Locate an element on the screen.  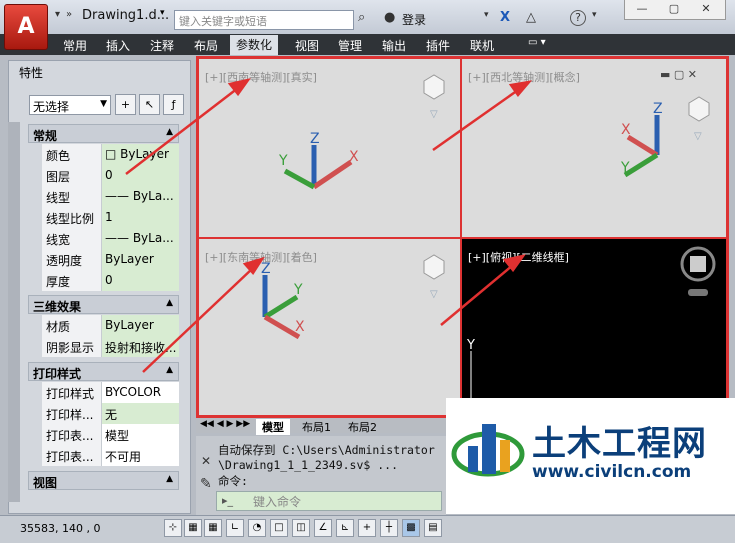
tab-insert: 插入 is located at coordinates (118, 45).